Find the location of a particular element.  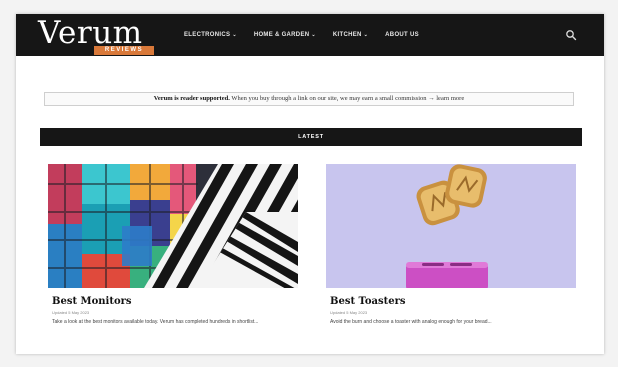

section-title: LATEST is located at coordinates (311, 137).